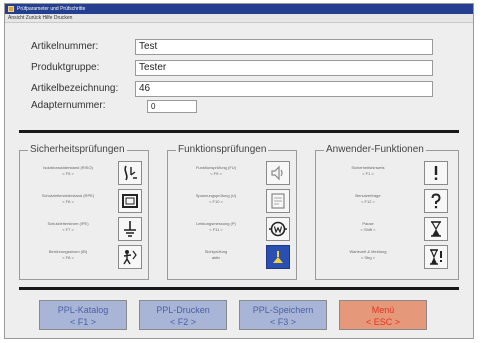  I want to click on user-row-user-question: Benutzerfrage < F12 >, so click(387, 202).